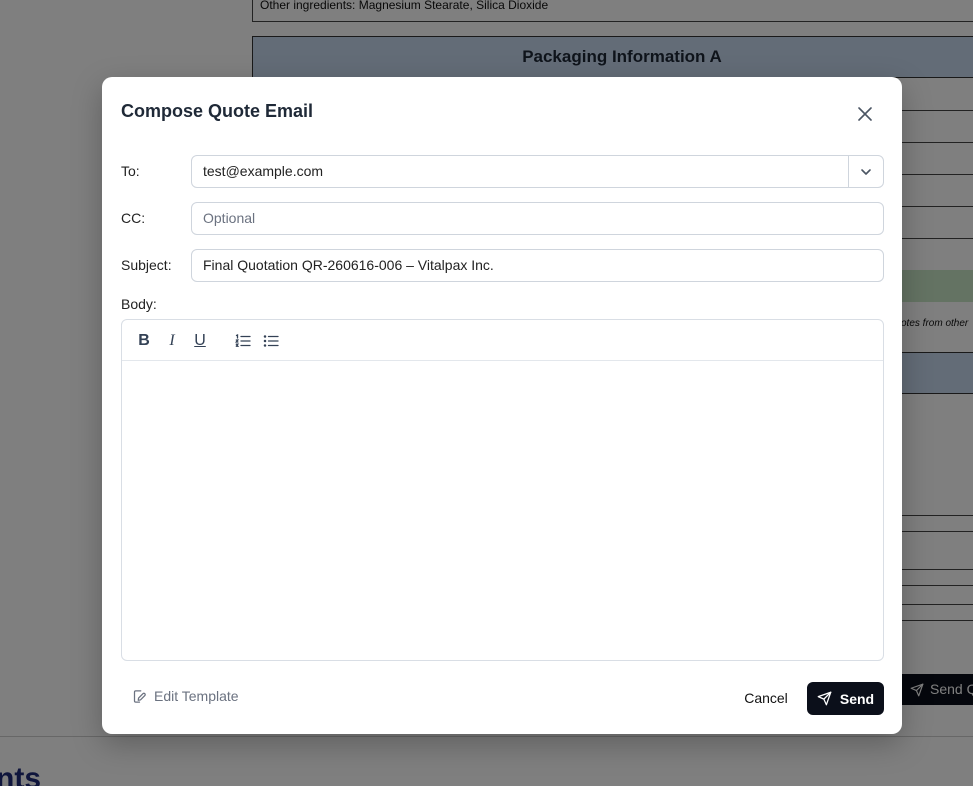 The height and width of the screenshot is (786, 973). What do you see at coordinates (200, 341) in the screenshot?
I see `underline-button: U` at bounding box center [200, 341].